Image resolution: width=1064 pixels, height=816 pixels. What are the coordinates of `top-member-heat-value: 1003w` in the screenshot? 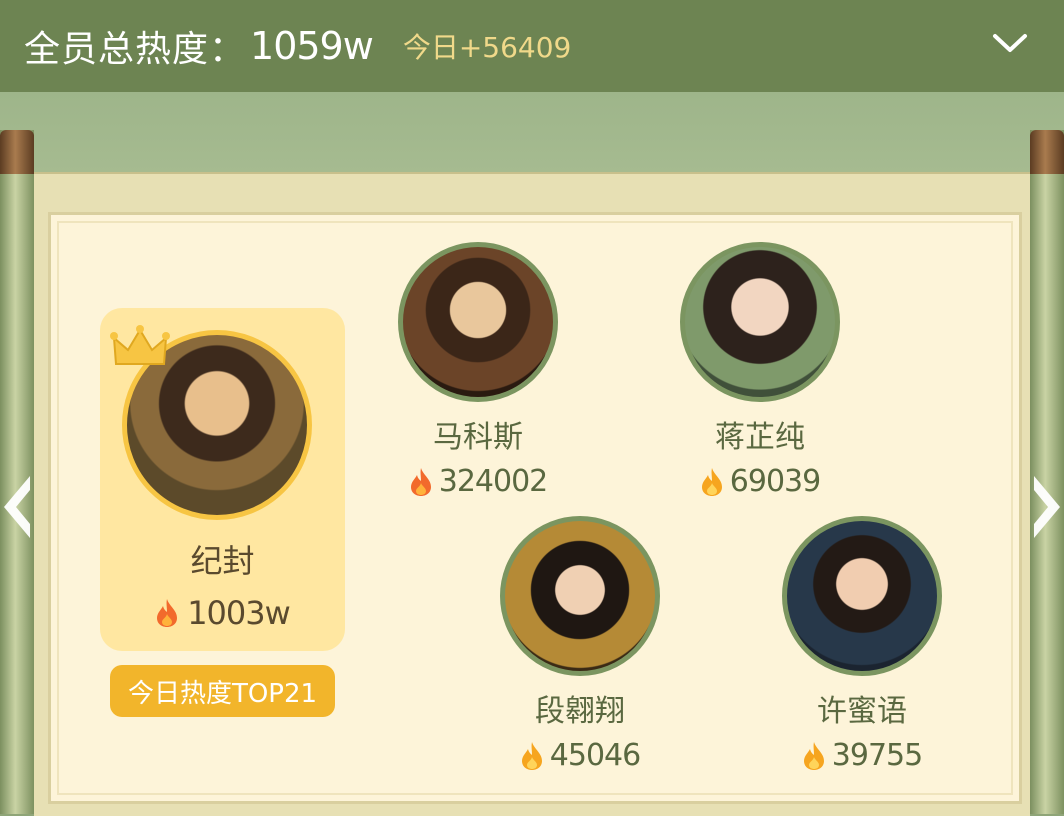 It's located at (239, 613).